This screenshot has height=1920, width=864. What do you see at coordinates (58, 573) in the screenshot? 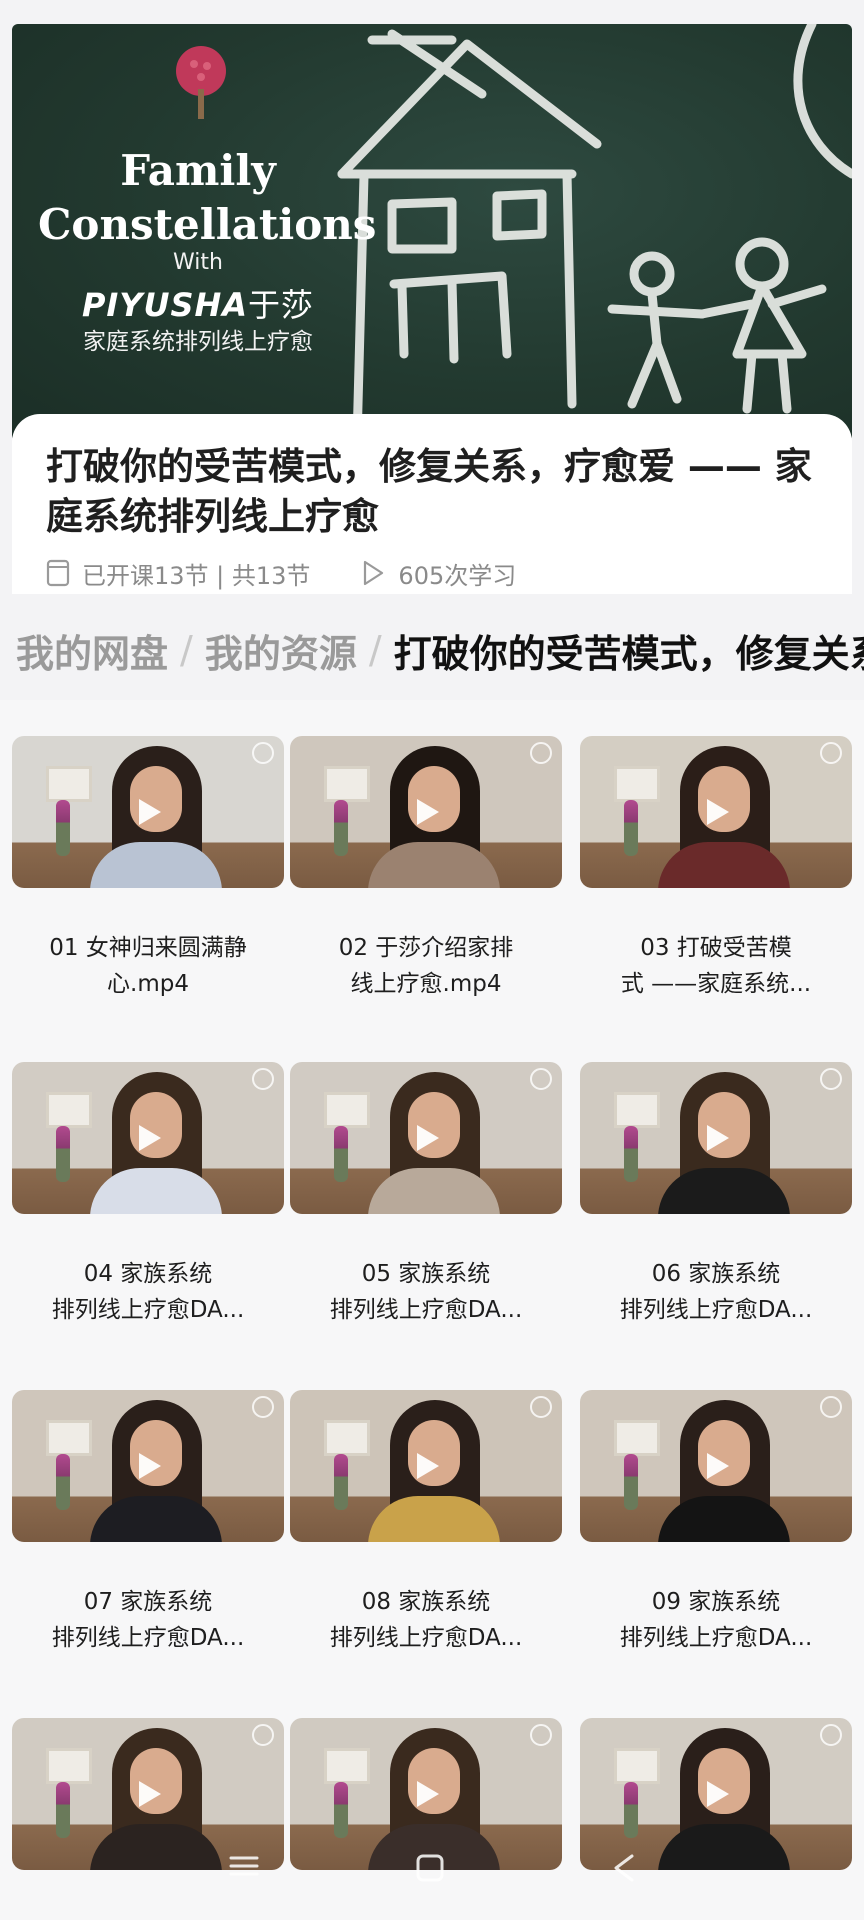
I see `book-icon` at bounding box center [58, 573].